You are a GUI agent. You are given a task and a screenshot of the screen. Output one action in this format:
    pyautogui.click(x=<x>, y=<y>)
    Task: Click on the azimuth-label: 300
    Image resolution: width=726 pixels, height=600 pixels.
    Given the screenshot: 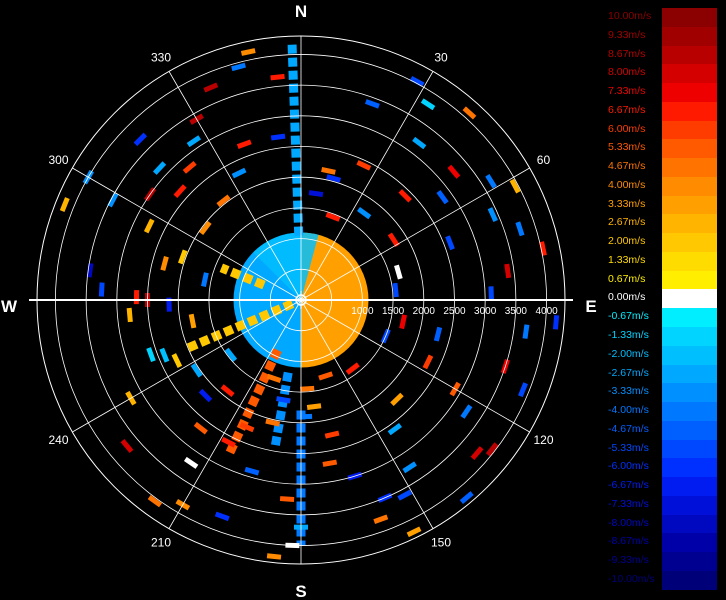 What is the action you would take?
    pyautogui.click(x=58, y=160)
    